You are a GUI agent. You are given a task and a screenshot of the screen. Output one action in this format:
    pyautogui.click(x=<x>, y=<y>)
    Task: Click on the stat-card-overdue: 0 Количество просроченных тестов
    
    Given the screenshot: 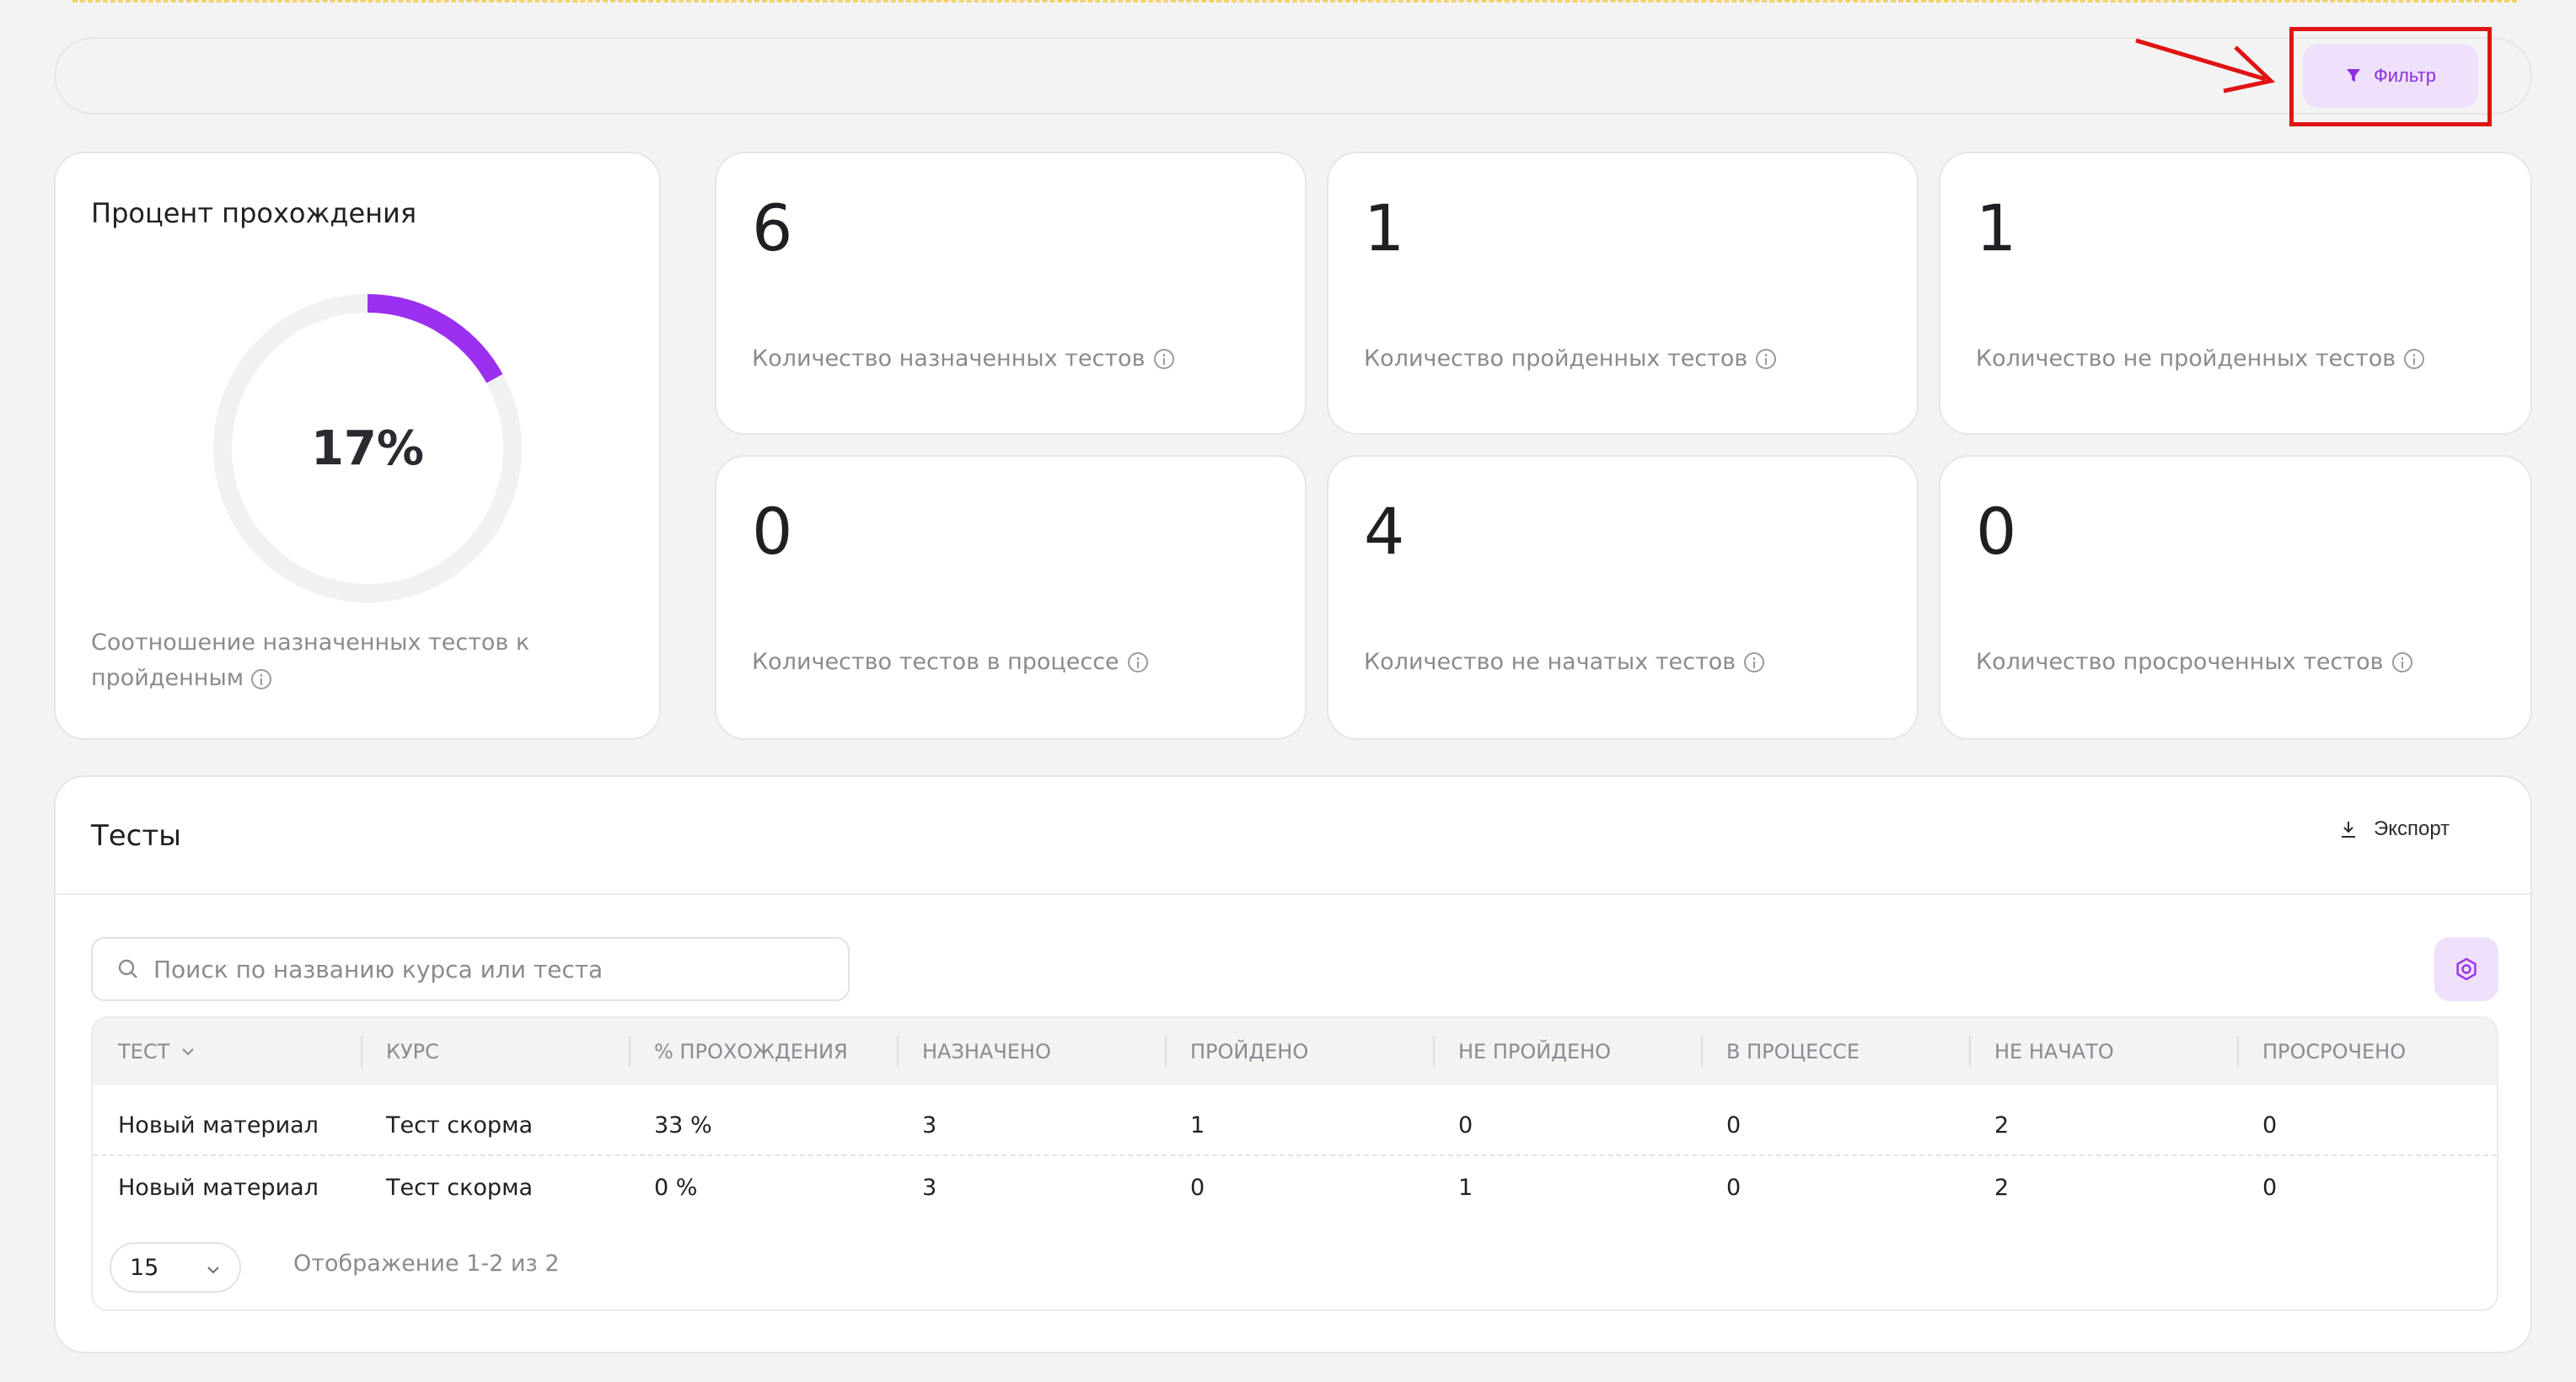 What is the action you would take?
    pyautogui.click(x=2235, y=597)
    